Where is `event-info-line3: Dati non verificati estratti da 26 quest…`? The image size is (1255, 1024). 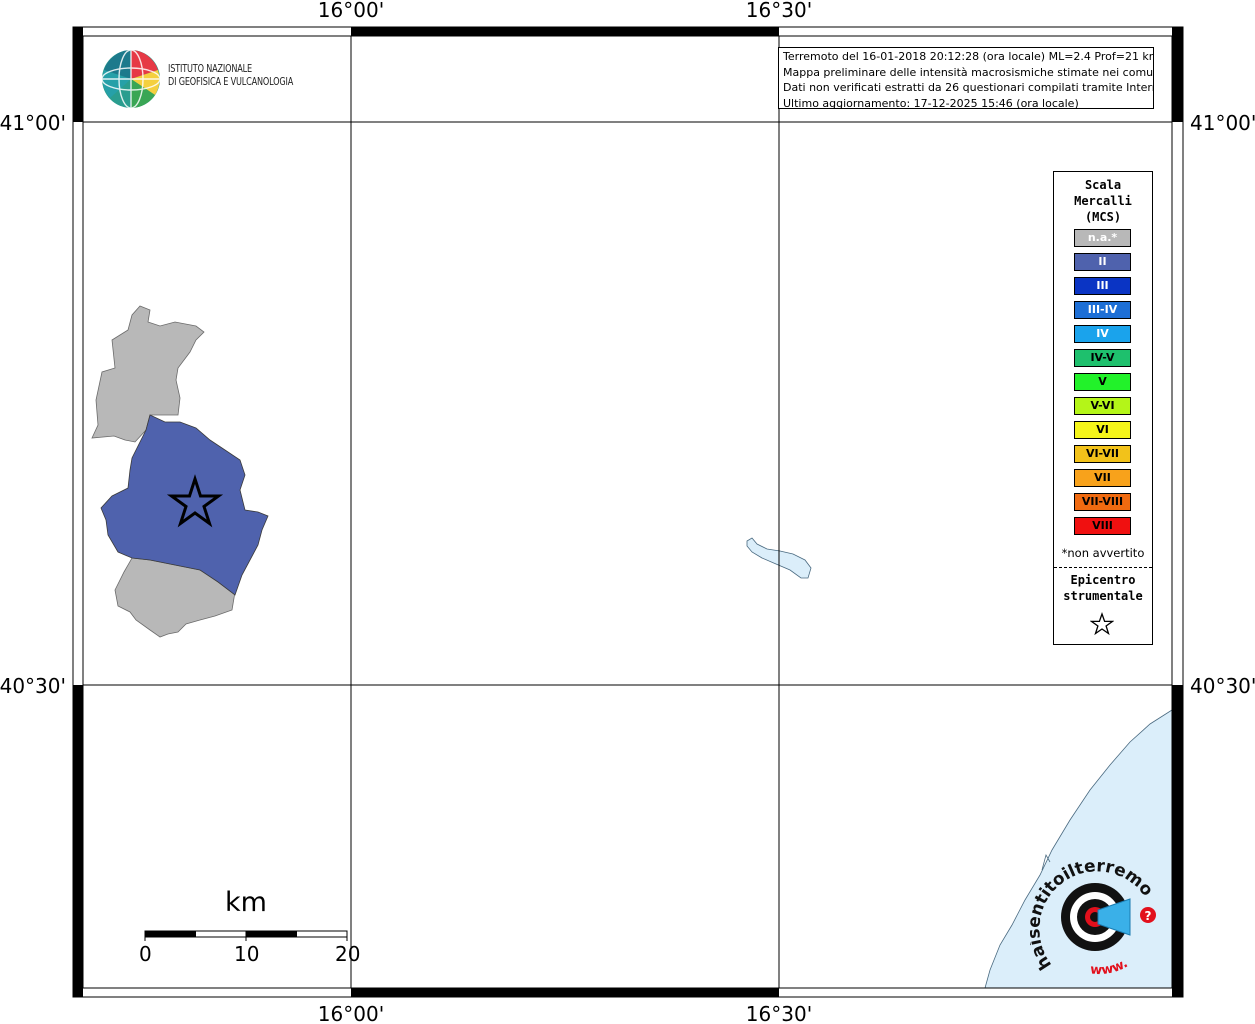 event-info-line3: Dati non verificati estratti da 26 quest… is located at coordinates (968, 87).